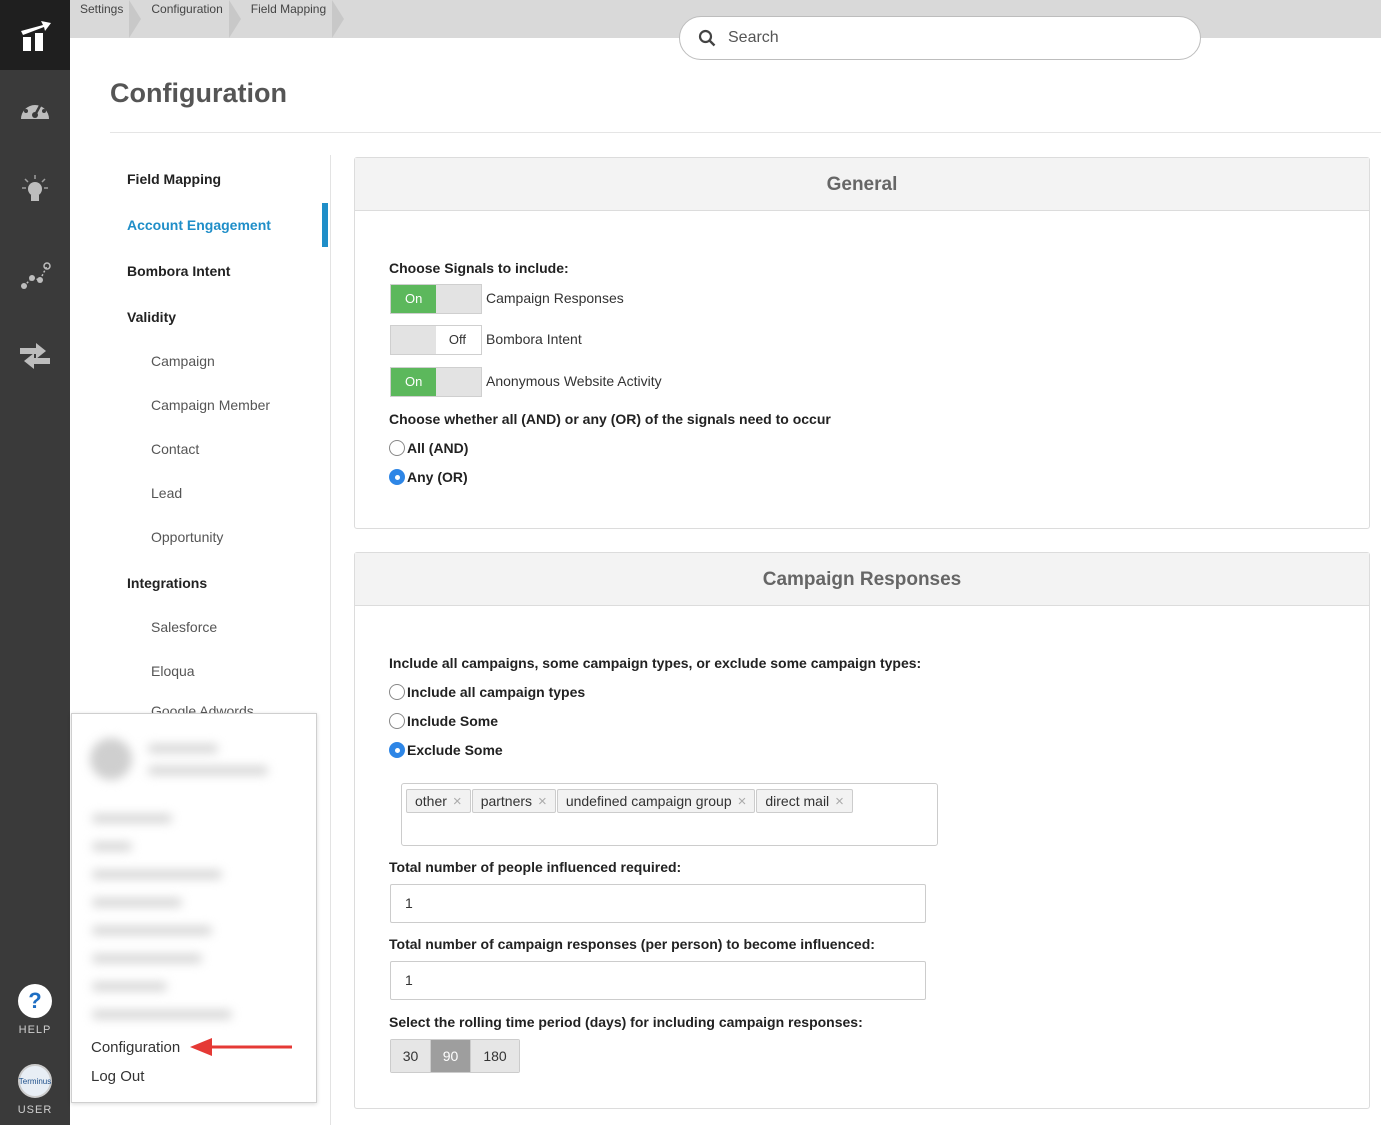  I want to click on tag-label: other, so click(431, 801).